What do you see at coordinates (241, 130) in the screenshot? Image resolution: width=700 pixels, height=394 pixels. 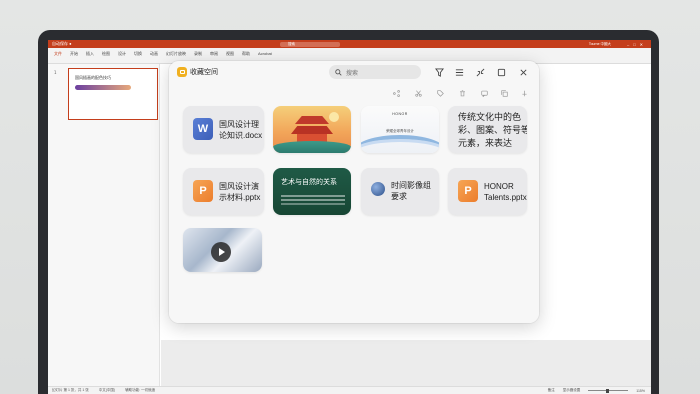 I see `file-name: 国风设计理 论知识.docx` at bounding box center [241, 130].